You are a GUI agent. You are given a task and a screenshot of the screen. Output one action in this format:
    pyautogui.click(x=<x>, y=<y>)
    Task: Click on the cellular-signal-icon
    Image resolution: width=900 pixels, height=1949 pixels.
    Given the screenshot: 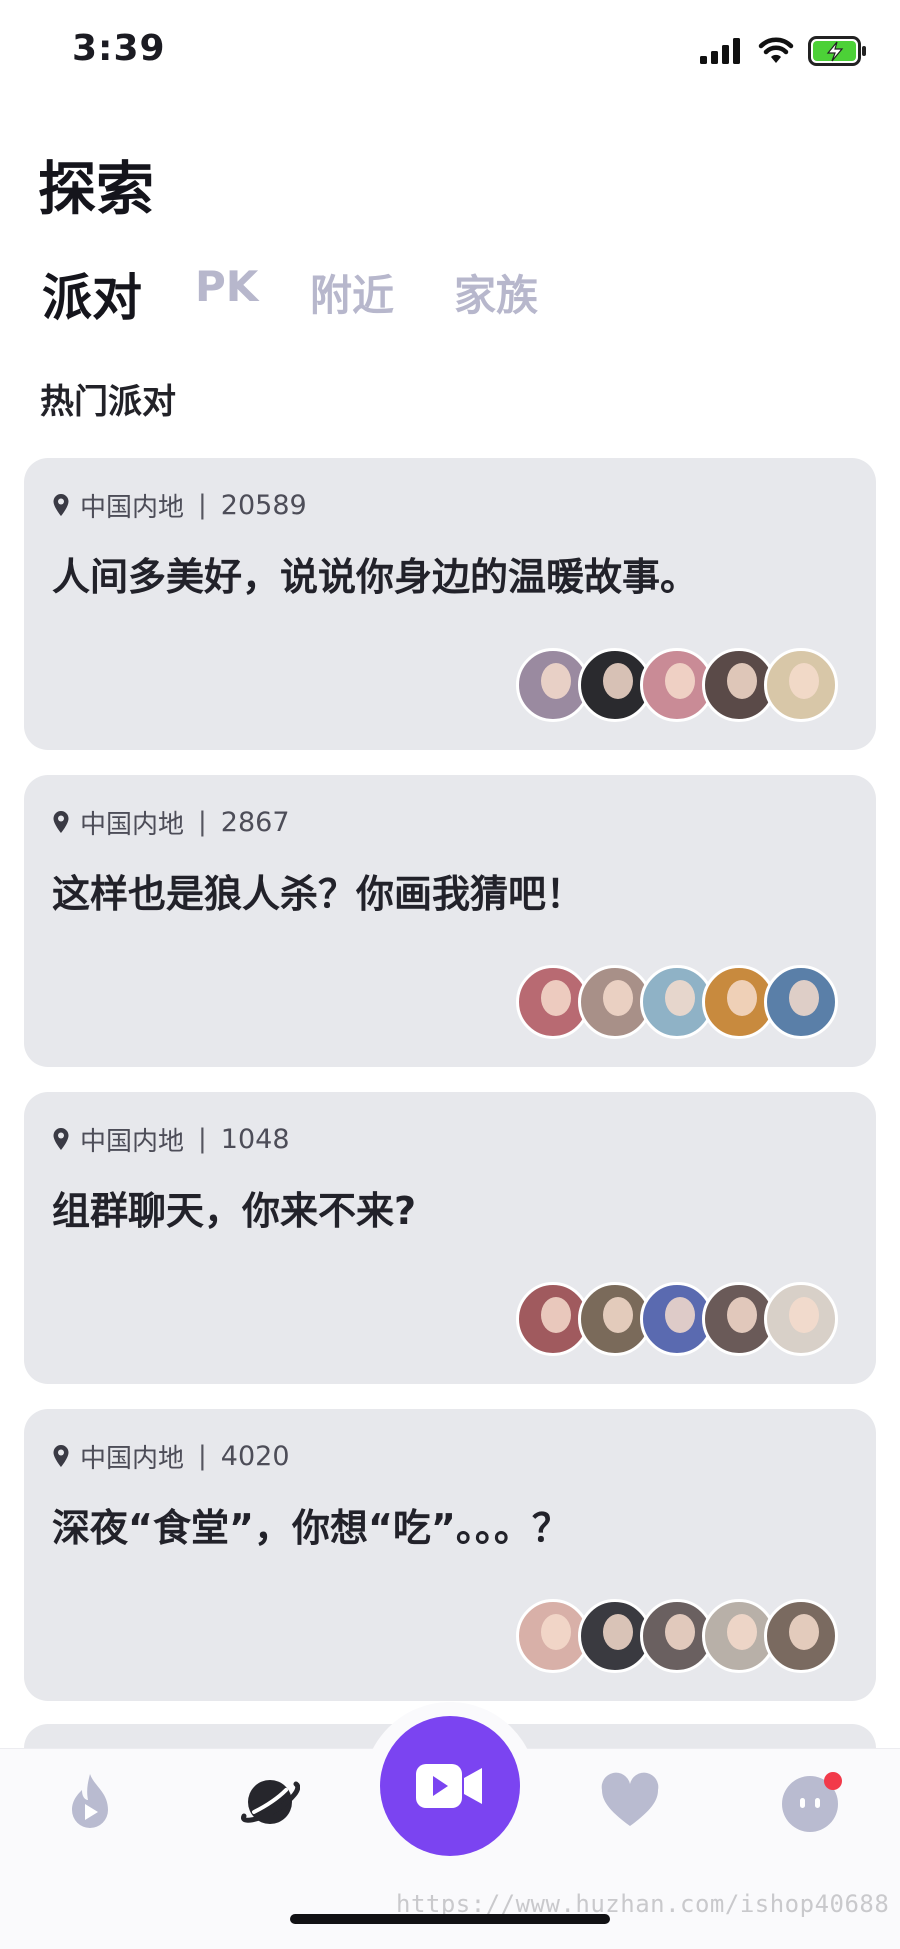 What is the action you would take?
    pyautogui.click(x=720, y=51)
    